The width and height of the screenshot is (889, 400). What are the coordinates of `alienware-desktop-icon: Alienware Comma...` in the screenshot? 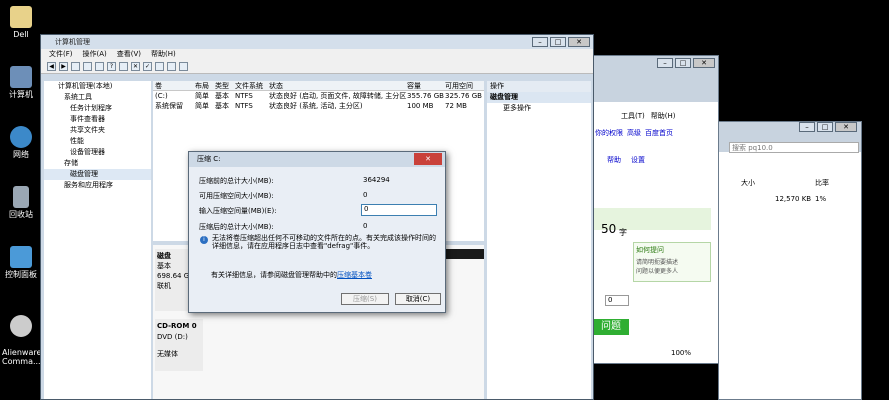 It's located at (21, 336).